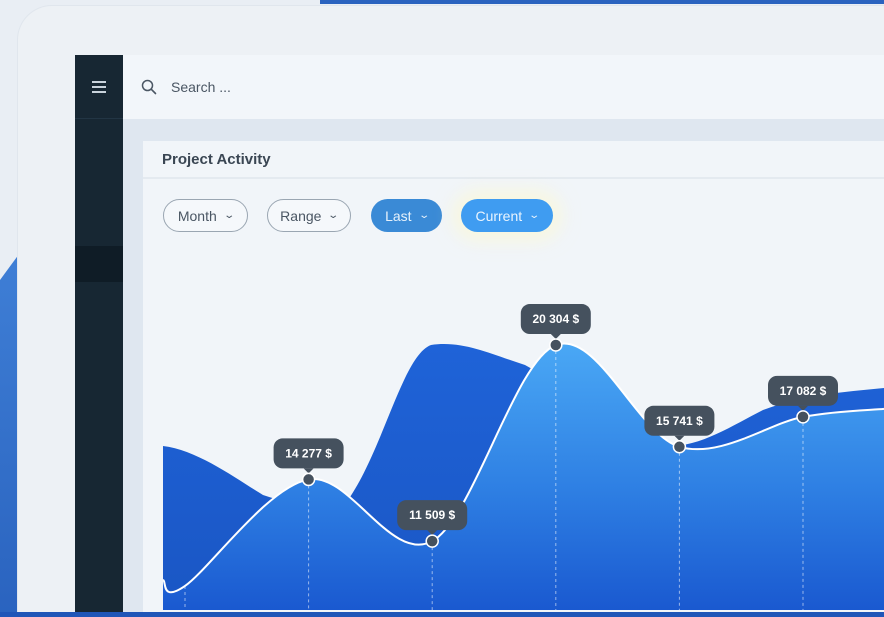  Describe the element at coordinates (442, 614) in the screenshot. I see `background-bottom-line` at that location.